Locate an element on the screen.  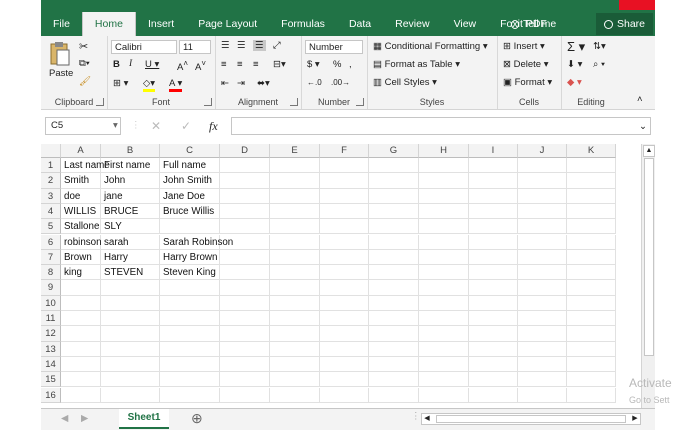
cell-k16 is located at coordinates (591, 395).